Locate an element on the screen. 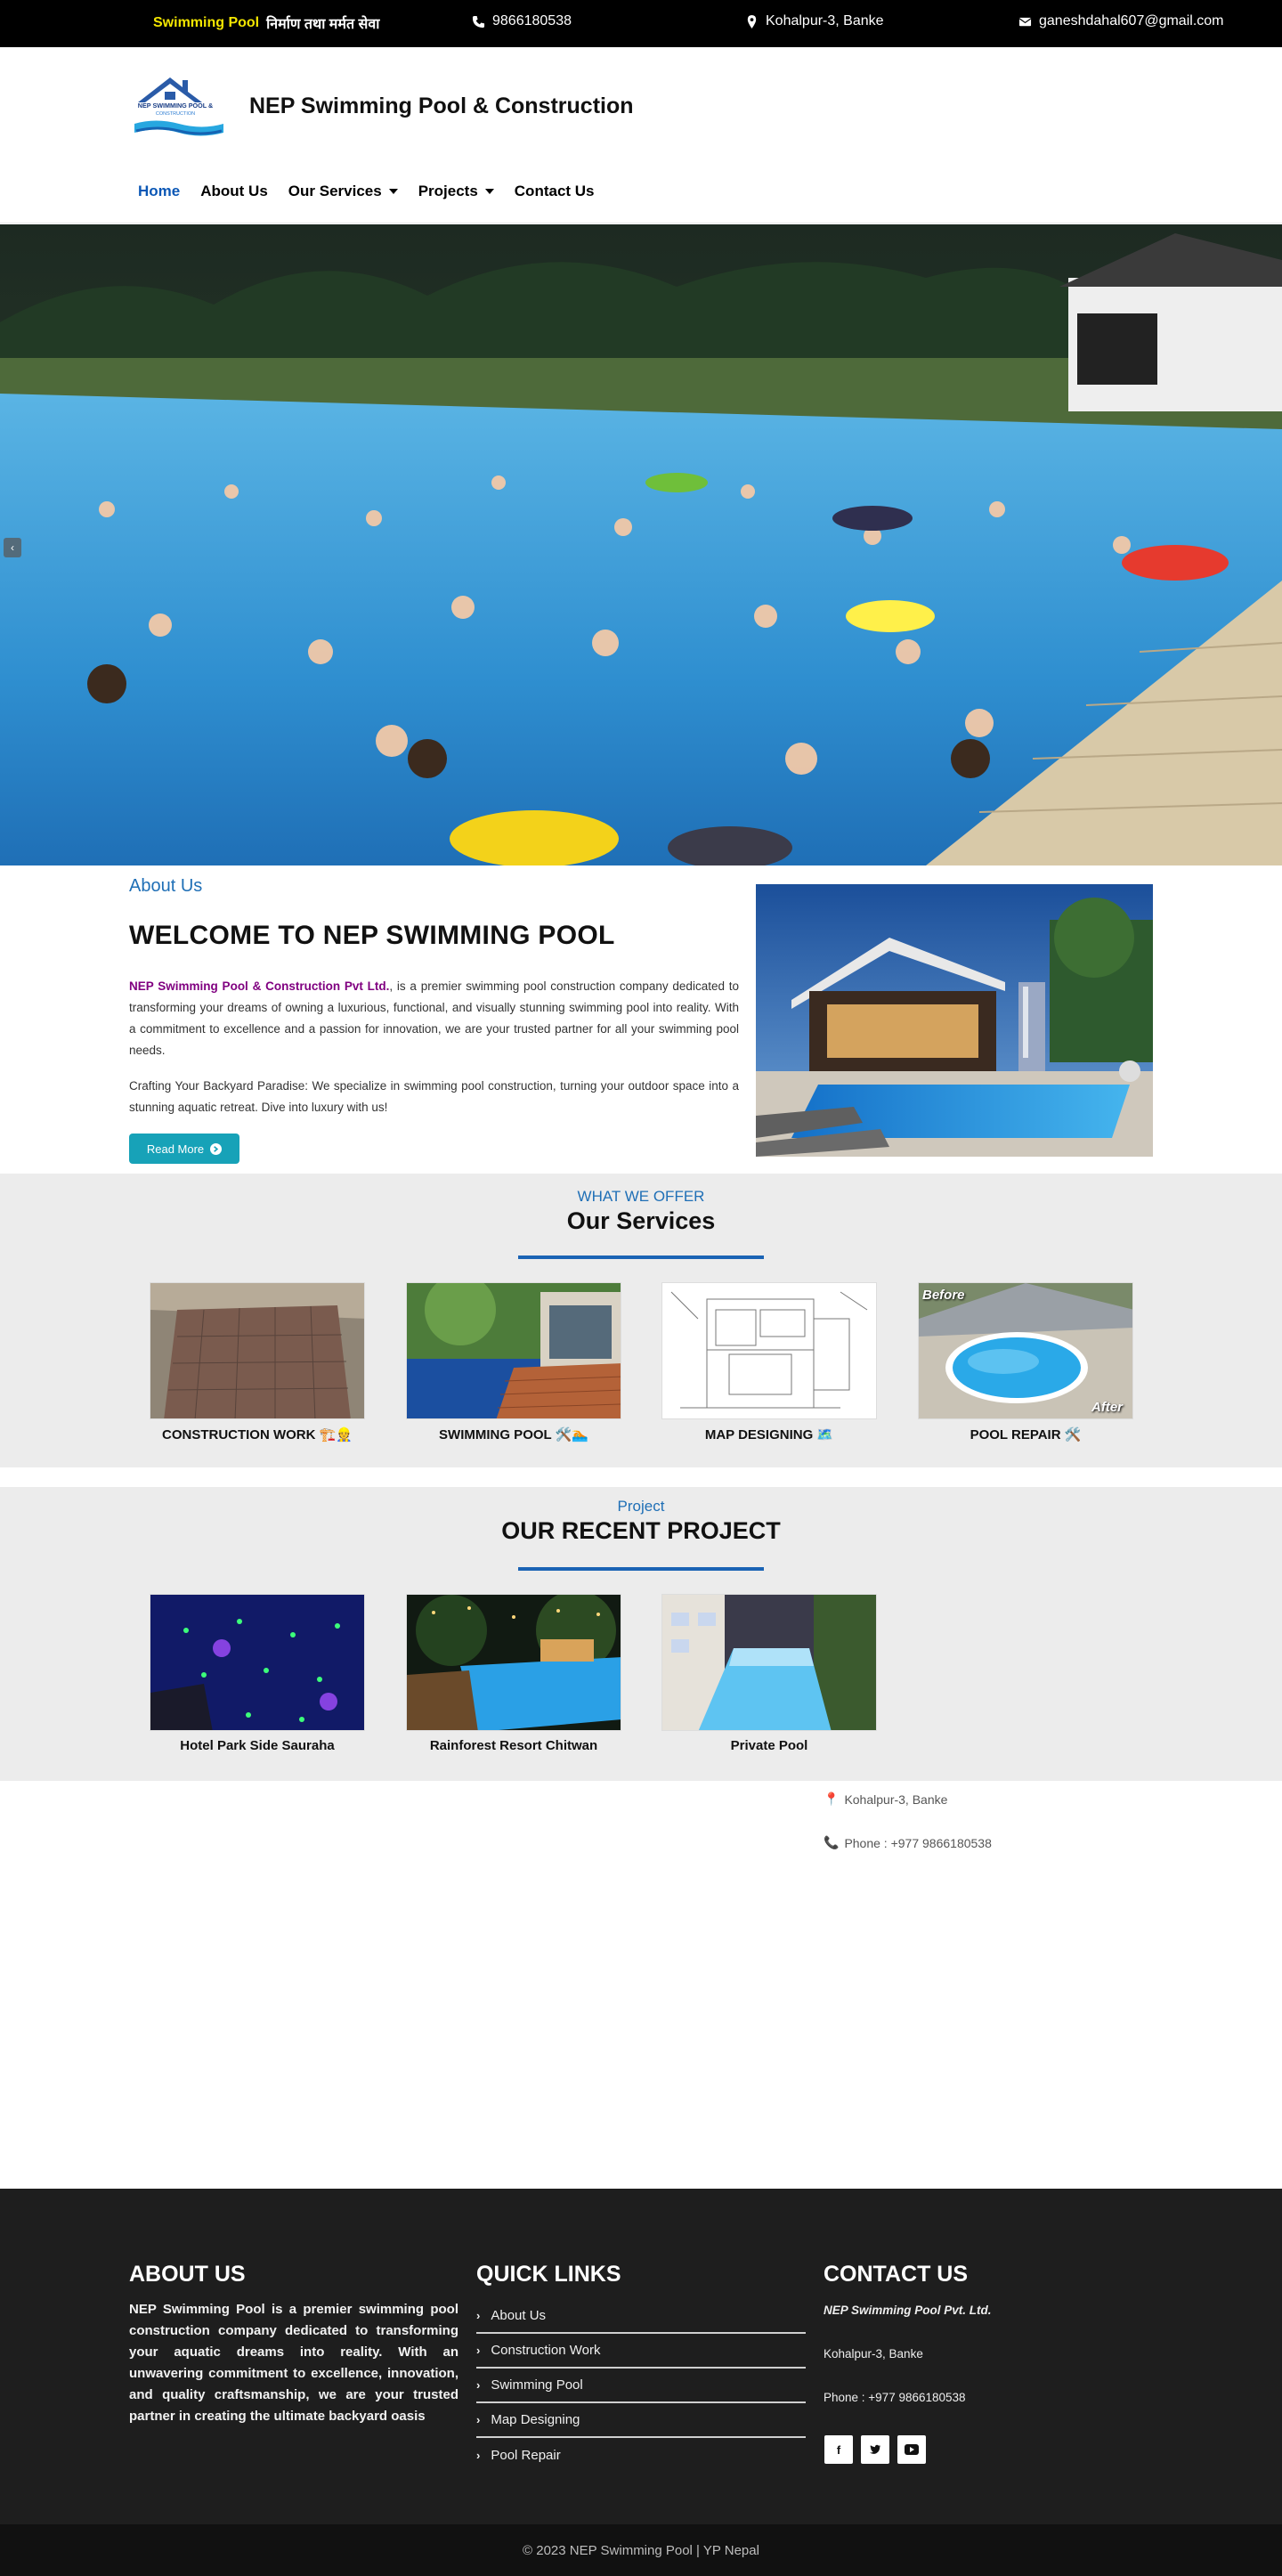 Image resolution: width=1282 pixels, height=2576 pixels. site-logo: NEP SWIMMING POOL & CONSTRUCTION is located at coordinates (179, 104).